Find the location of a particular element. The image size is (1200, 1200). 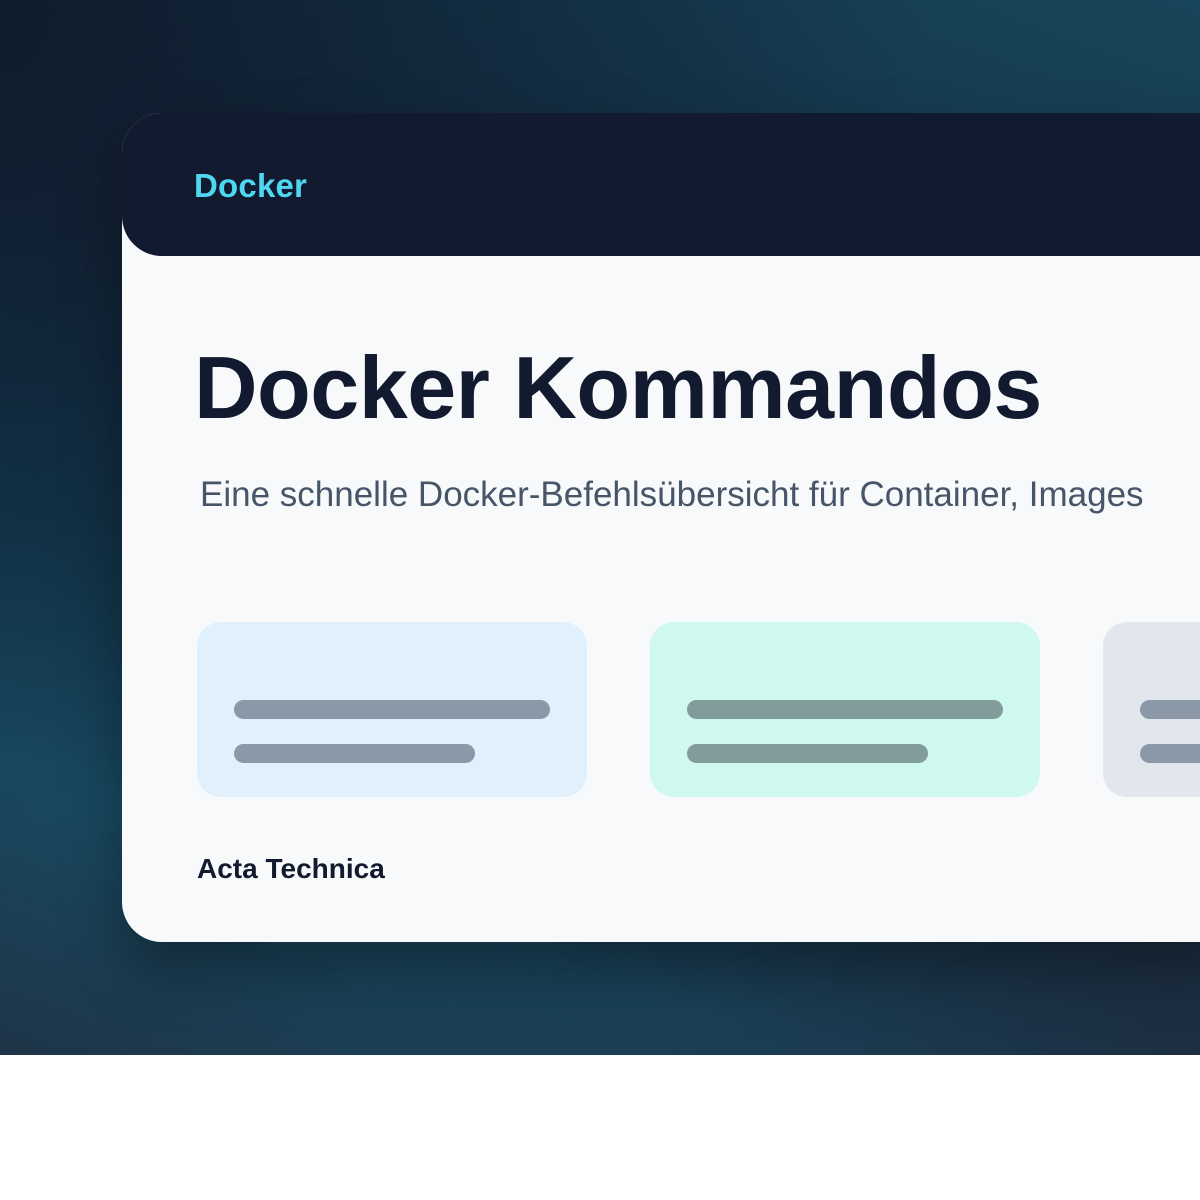

header-brand: Docker is located at coordinates (250, 186).